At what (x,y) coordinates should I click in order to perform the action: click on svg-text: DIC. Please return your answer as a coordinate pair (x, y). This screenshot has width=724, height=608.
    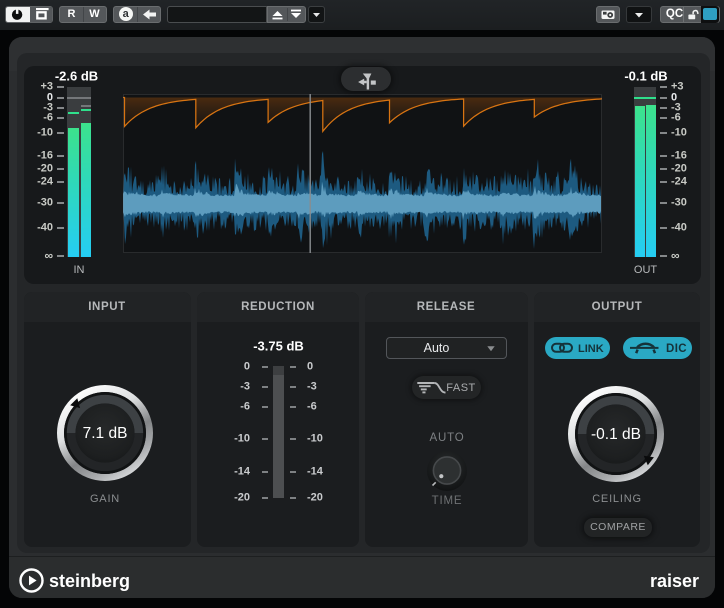
    Looking at the image, I should click on (676, 349).